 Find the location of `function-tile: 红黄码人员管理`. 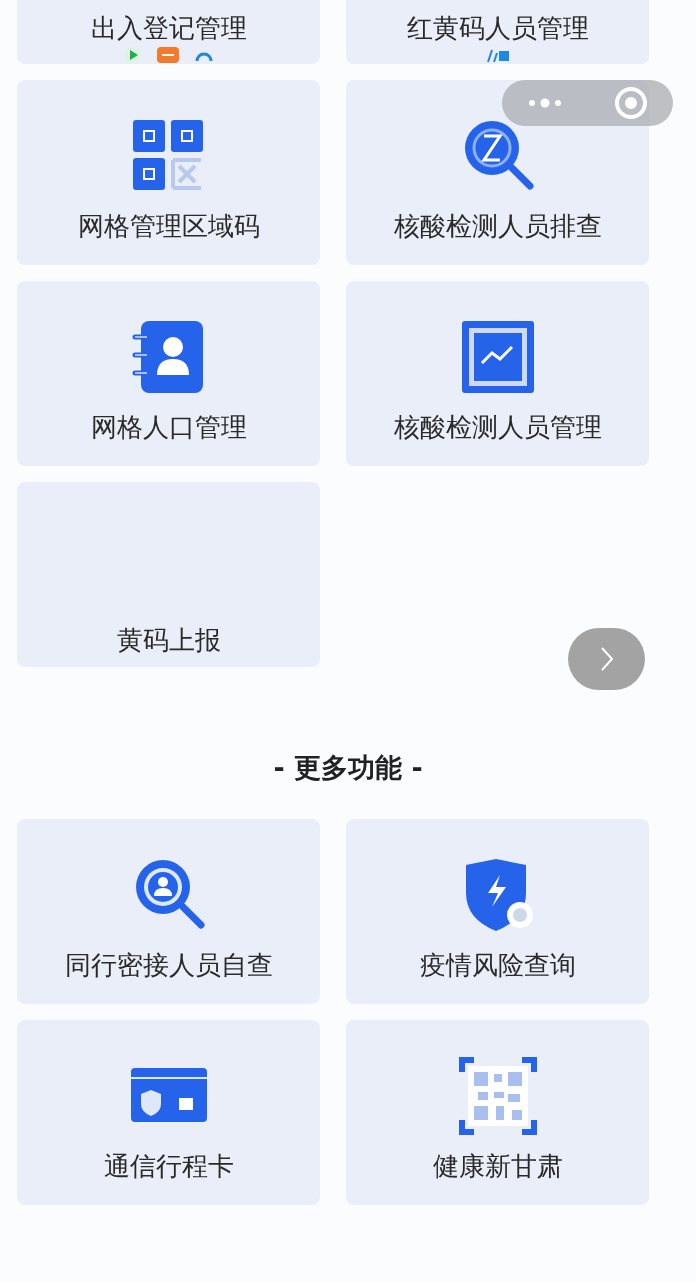

function-tile: 红黄码人员管理 is located at coordinates (497, 32).